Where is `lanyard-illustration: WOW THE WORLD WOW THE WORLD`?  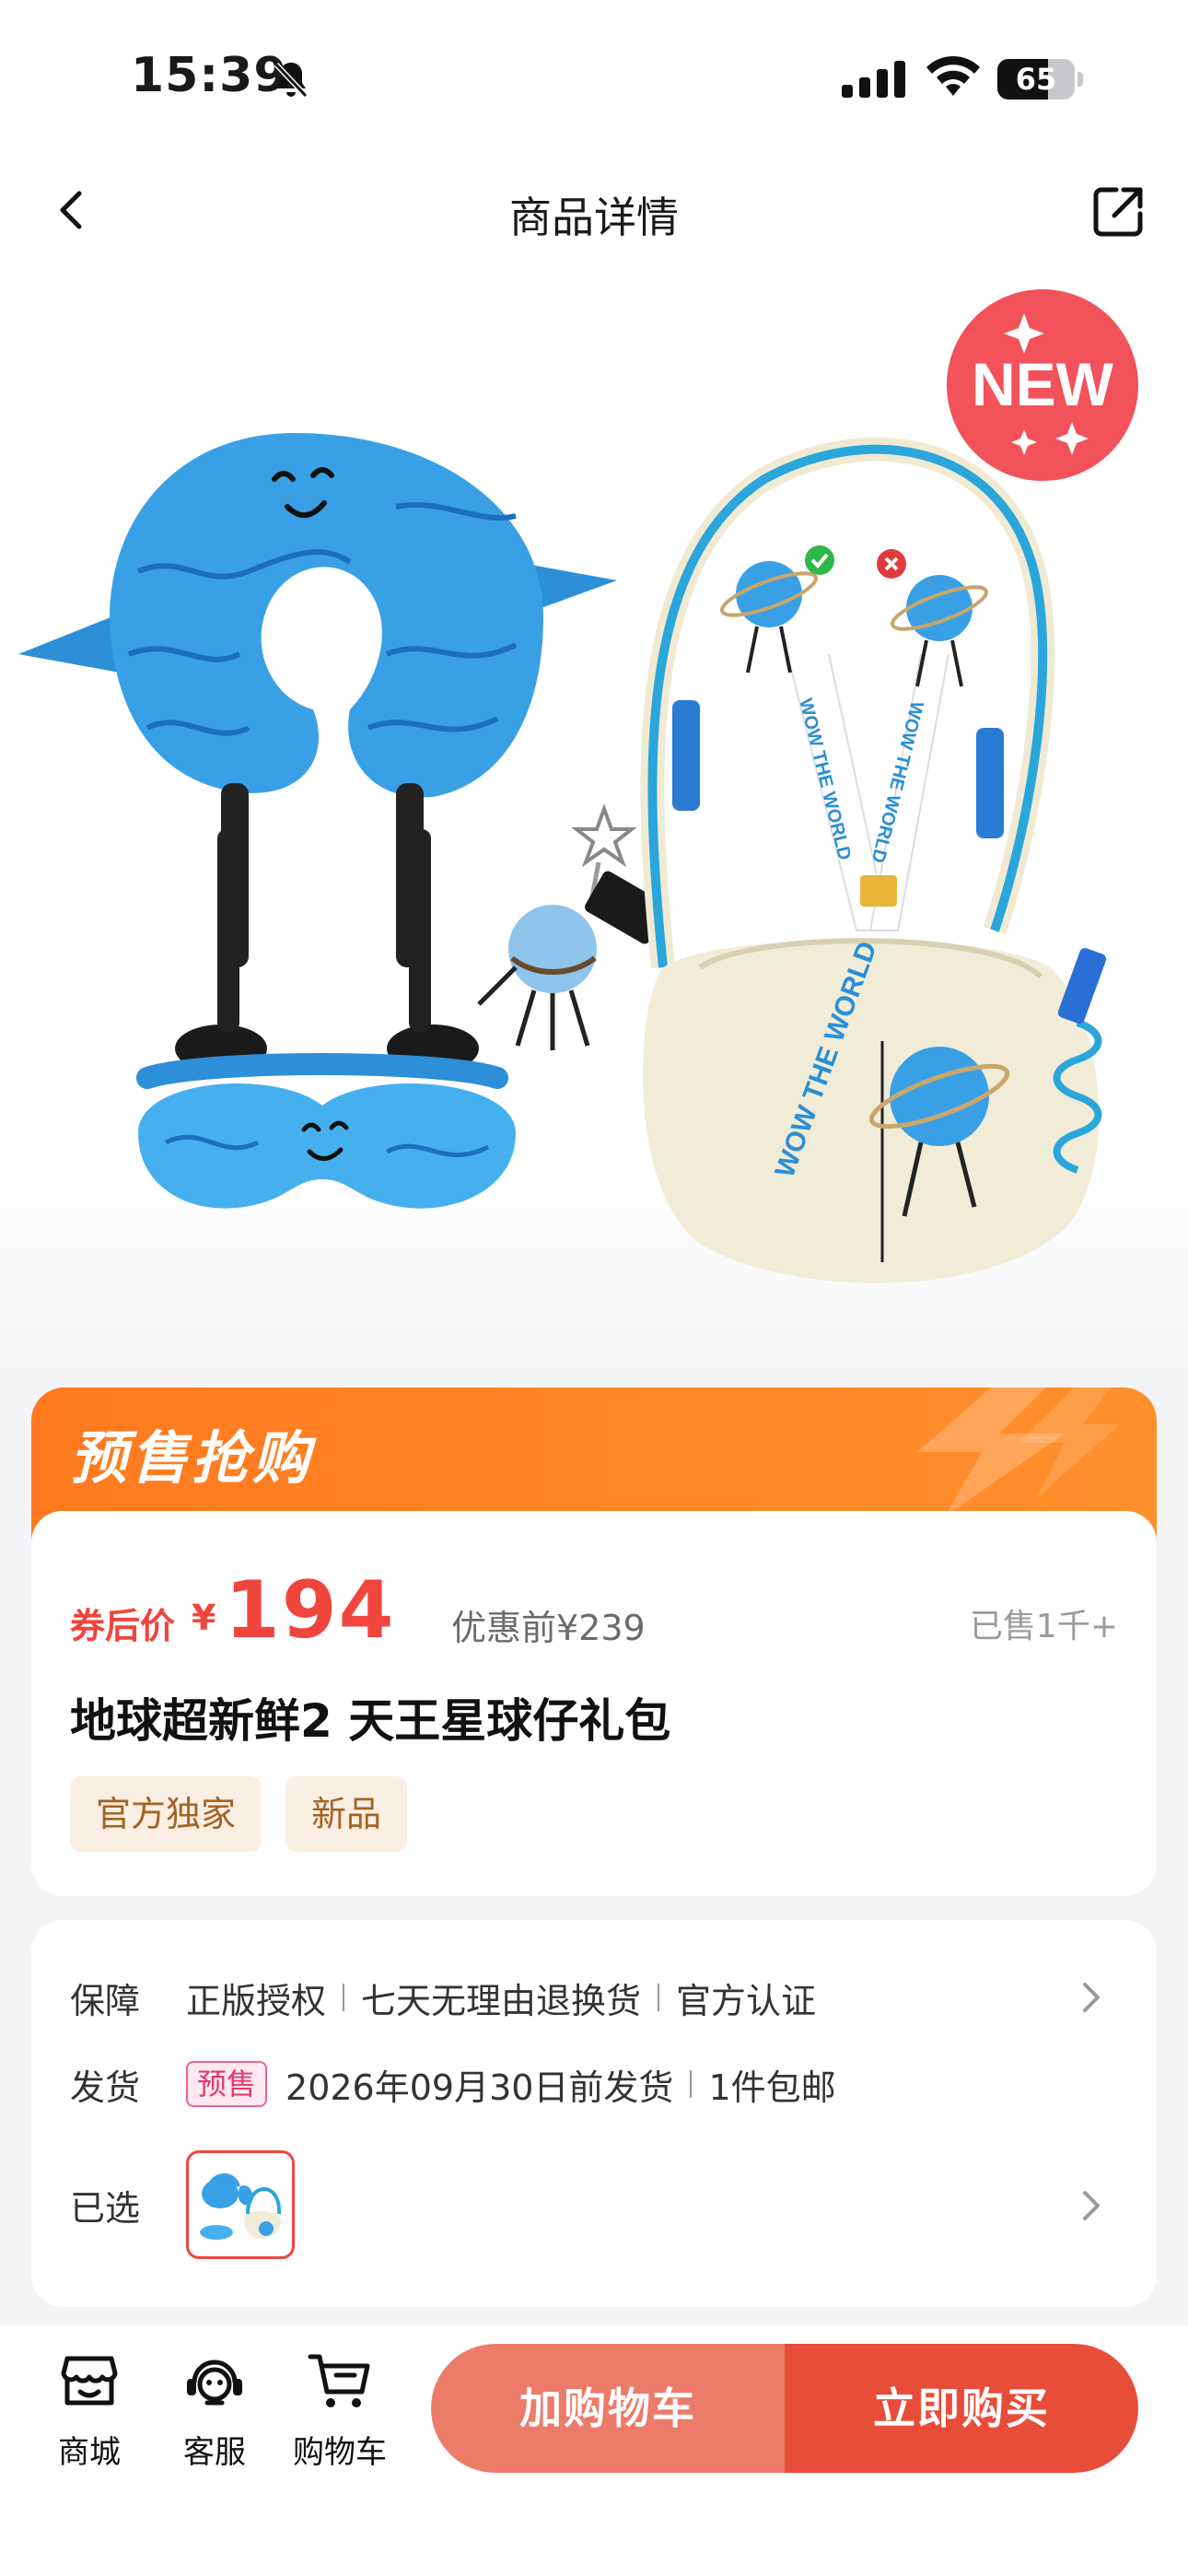 lanyard-illustration: WOW THE WORLD WOW THE WORLD is located at coordinates (854, 738).